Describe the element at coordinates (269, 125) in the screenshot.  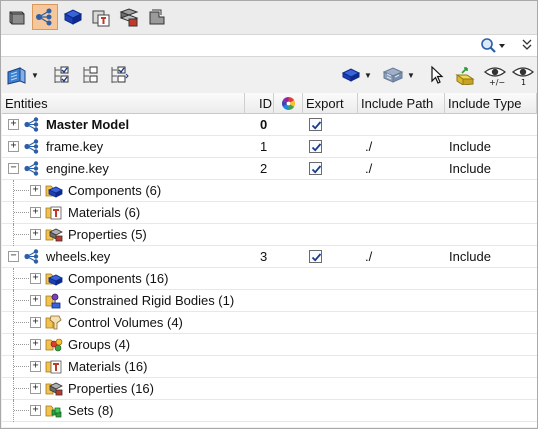
I see `tree-row-include: + Master Model 0` at that location.